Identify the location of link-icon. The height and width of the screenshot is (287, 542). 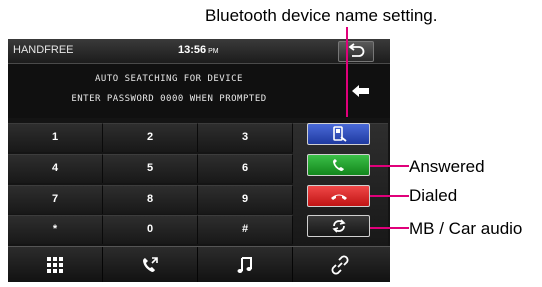
(340, 265).